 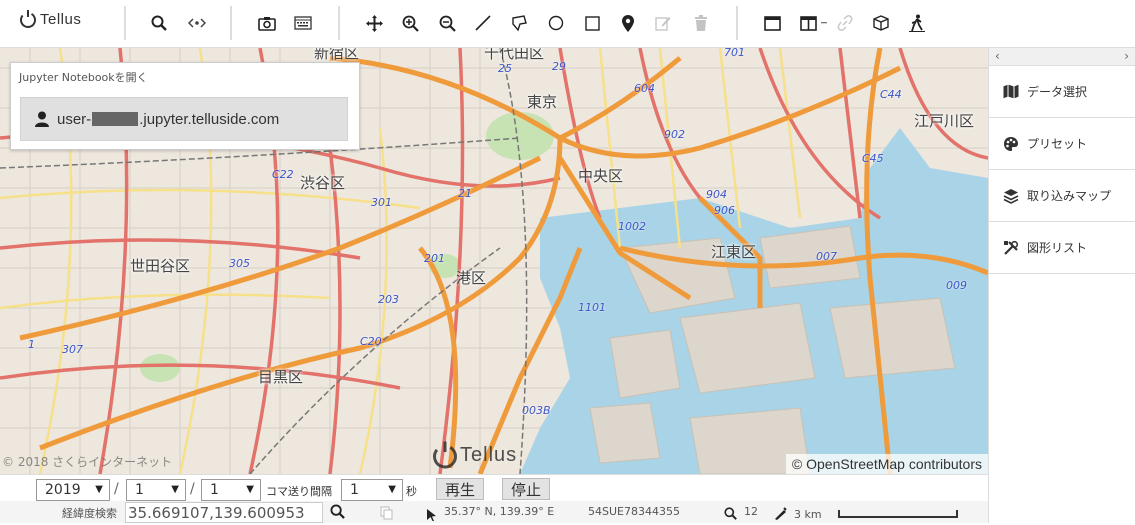 What do you see at coordinates (160, 266) in the screenshot?
I see `place-label: 世田谷区` at bounding box center [160, 266].